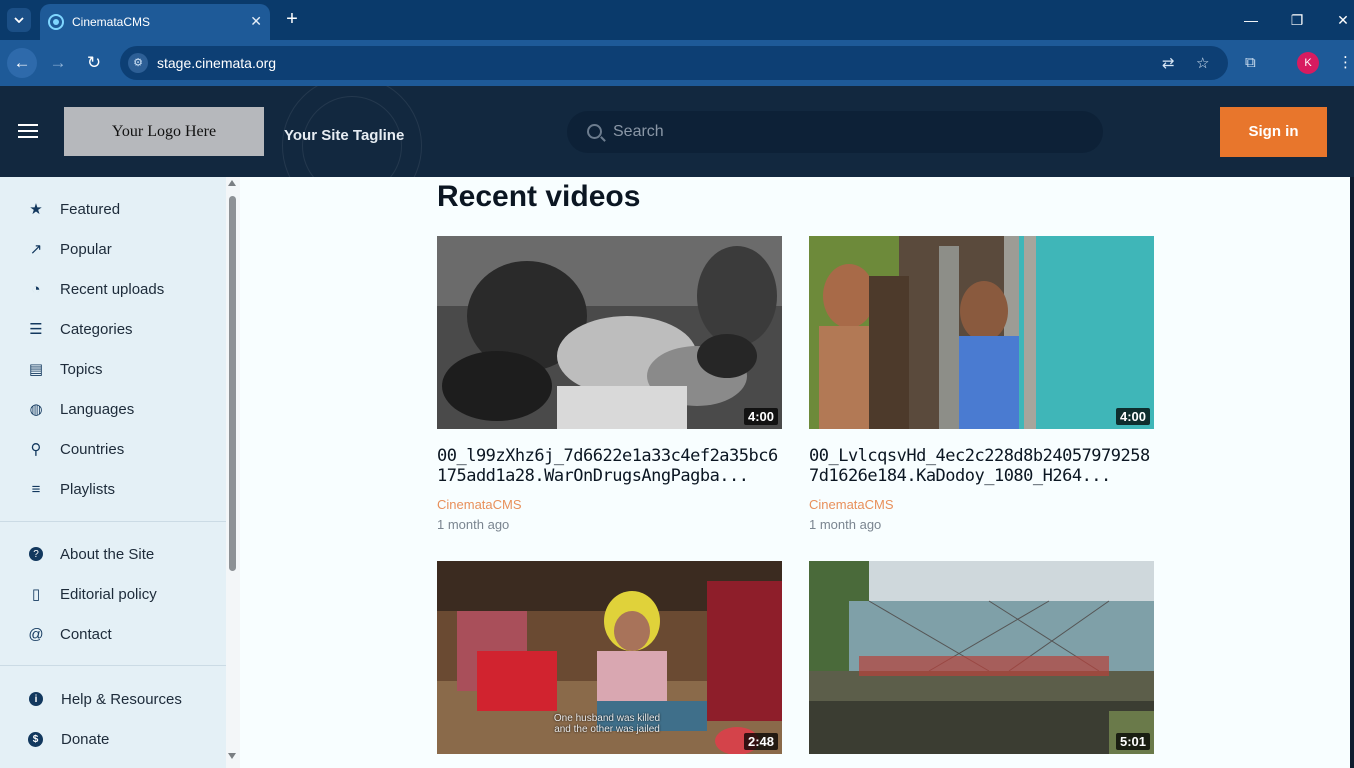 The width and height of the screenshot is (1354, 768). Describe the element at coordinates (36, 289) in the screenshot. I see `recent-icon: ◔` at that location.